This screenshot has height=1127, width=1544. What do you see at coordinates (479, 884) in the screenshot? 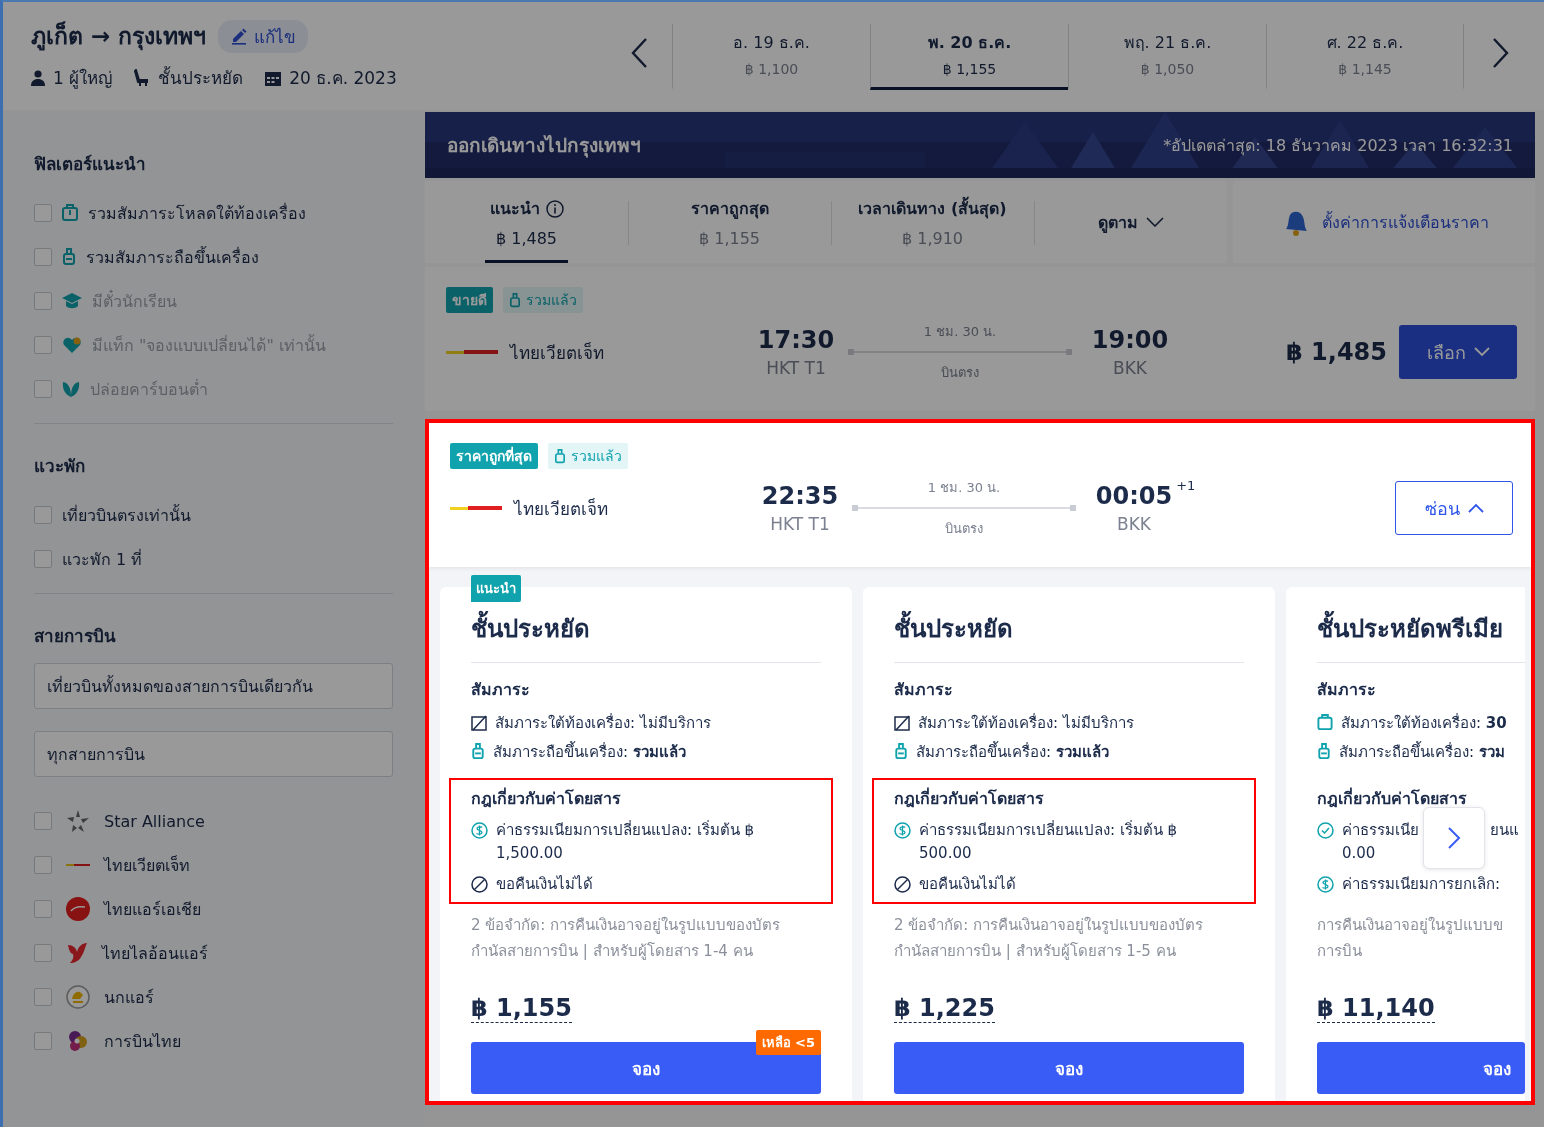
I see `prohibited-icon` at bounding box center [479, 884].